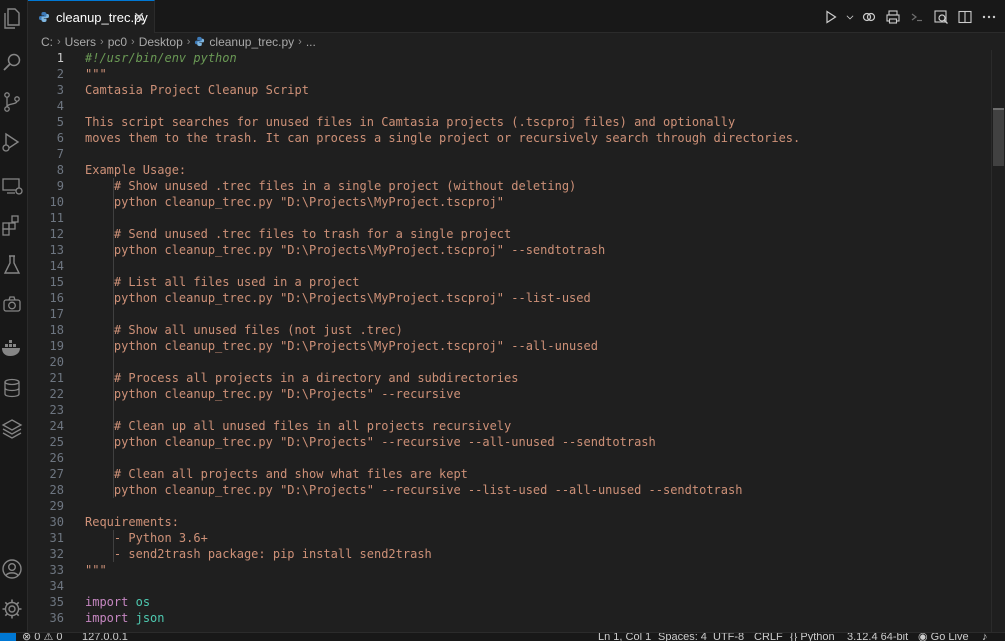 The height and width of the screenshot is (641, 1005). Describe the element at coordinates (42, 637) in the screenshot. I see `problems-indicator: ⊗ 0 ⚠ 0` at that location.